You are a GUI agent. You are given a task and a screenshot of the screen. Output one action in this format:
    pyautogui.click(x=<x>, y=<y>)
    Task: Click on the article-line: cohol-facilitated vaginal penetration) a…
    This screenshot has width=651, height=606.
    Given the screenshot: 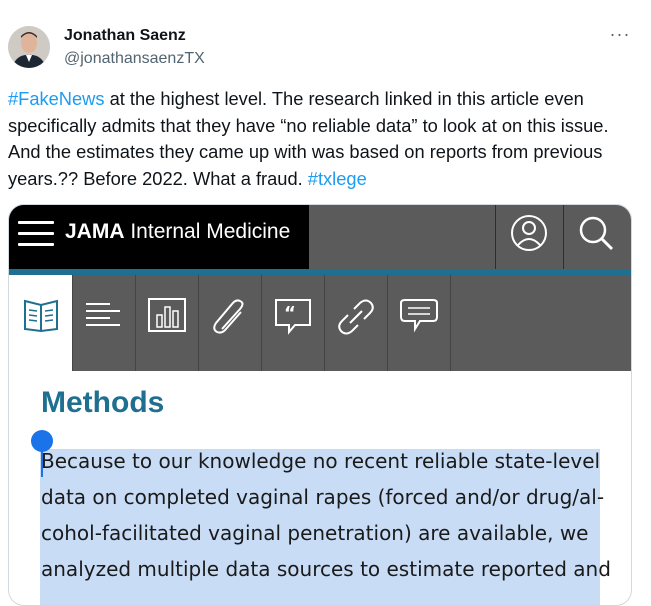 What is the action you would take?
    pyautogui.click(x=315, y=533)
    